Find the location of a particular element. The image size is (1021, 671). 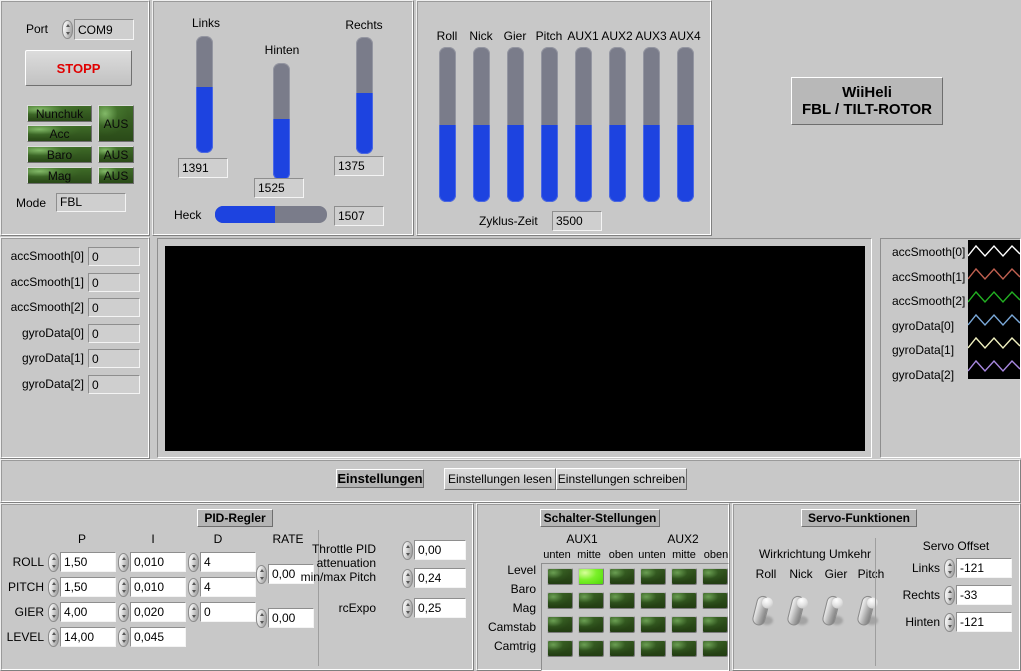

reverse-toggle-nick is located at coordinates (798, 612).